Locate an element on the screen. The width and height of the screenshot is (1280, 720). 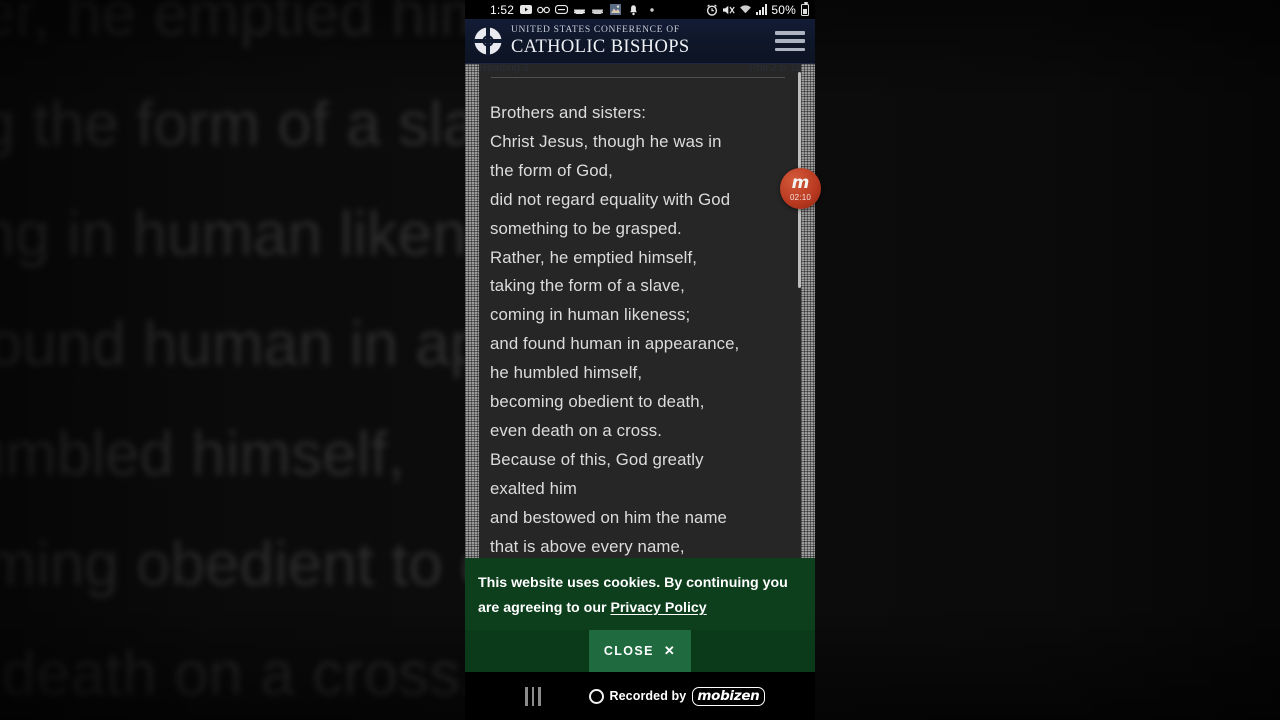
record-circle-icon is located at coordinates (596, 696).